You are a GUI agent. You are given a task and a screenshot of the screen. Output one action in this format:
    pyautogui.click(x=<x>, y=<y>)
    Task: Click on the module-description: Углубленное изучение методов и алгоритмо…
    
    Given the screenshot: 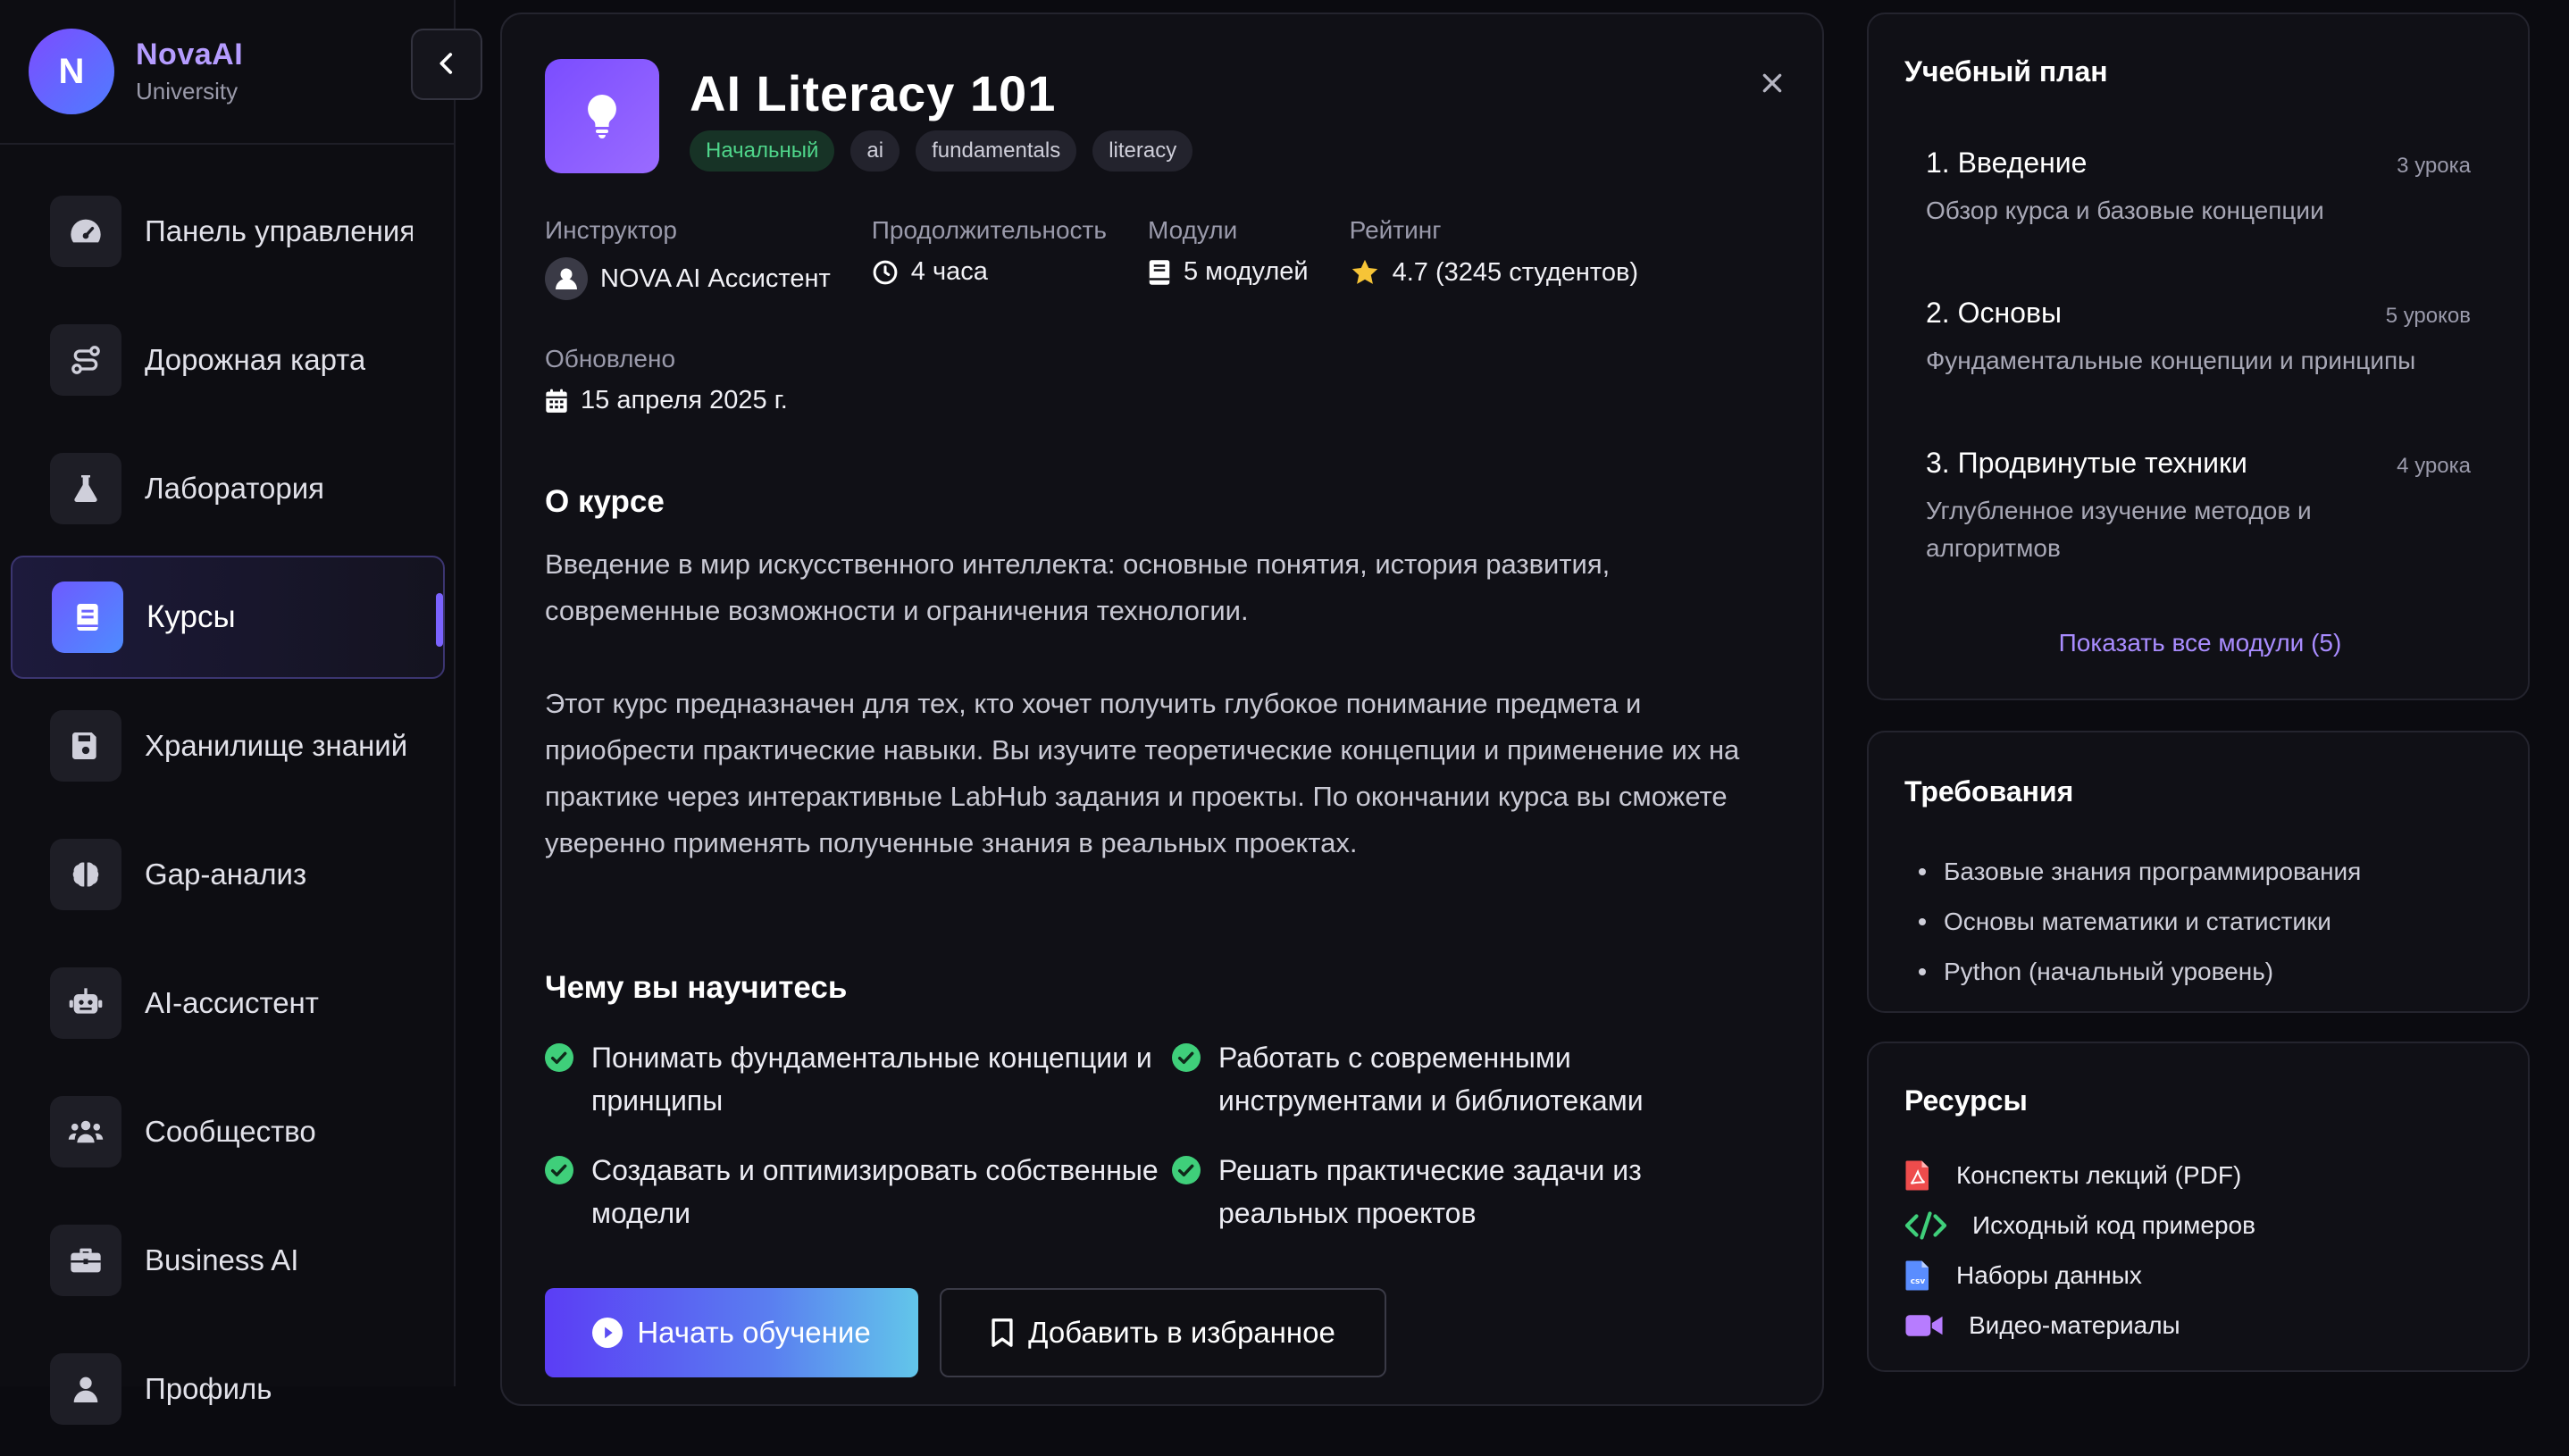 What is the action you would take?
    pyautogui.click(x=2119, y=529)
    